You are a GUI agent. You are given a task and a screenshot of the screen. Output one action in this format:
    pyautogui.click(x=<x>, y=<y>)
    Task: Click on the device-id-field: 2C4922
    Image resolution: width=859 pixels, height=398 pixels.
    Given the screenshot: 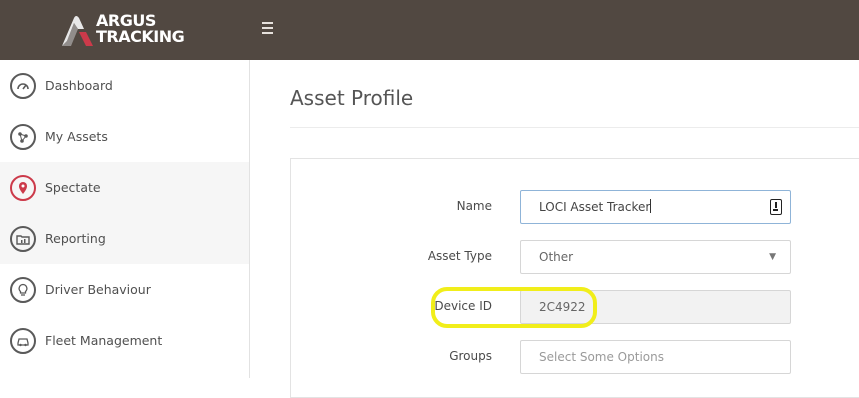 What is the action you would take?
    pyautogui.click(x=655, y=307)
    